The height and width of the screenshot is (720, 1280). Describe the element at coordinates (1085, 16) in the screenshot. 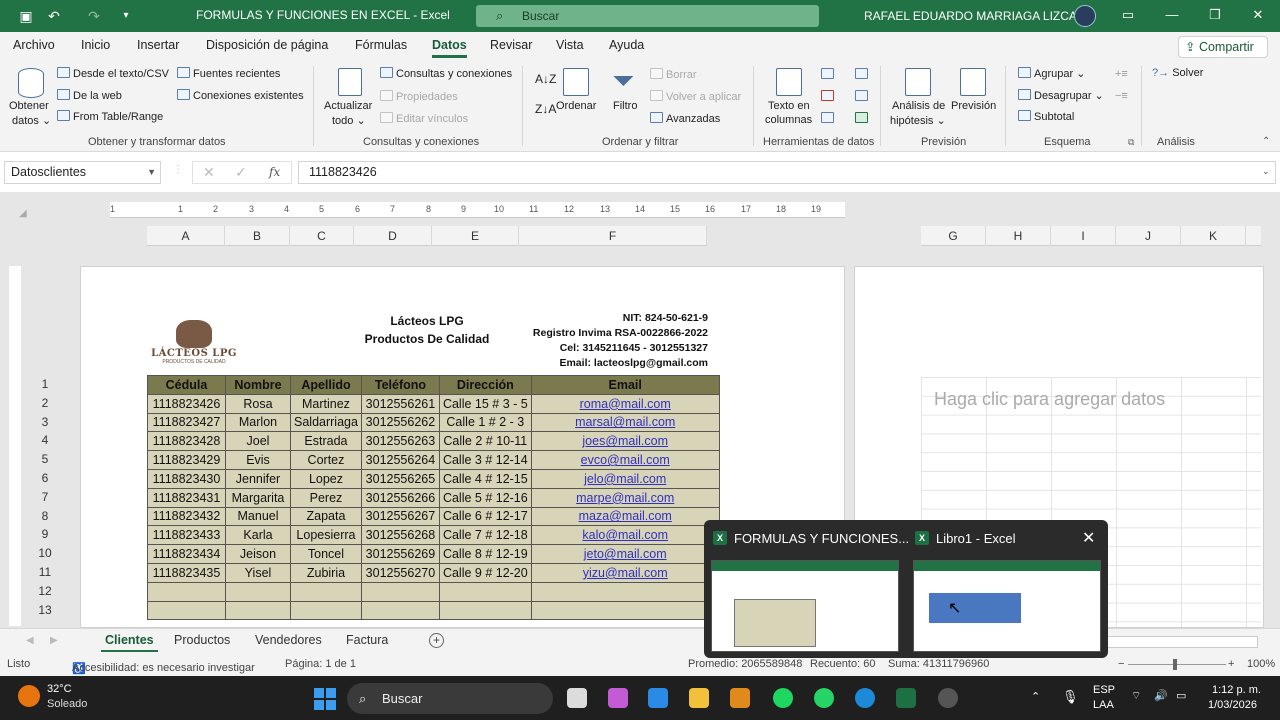

I see `avatar` at that location.